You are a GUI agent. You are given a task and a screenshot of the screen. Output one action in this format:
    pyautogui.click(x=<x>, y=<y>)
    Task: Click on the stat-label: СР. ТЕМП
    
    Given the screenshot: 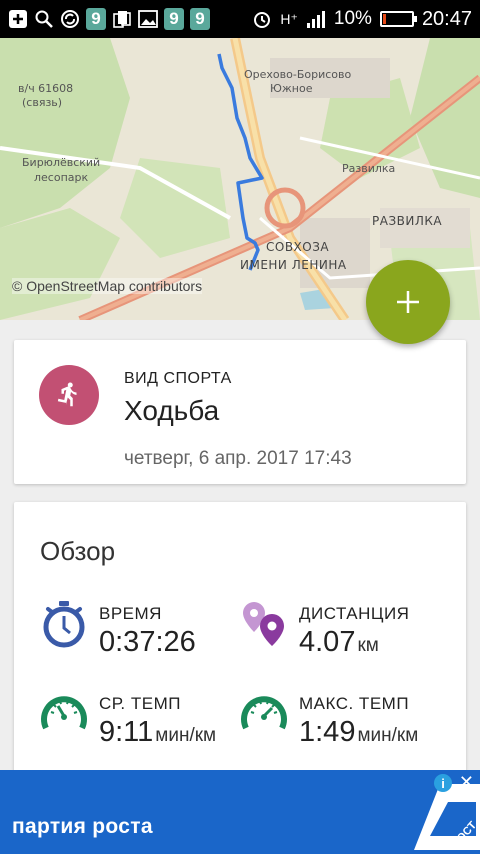 What is the action you would take?
    pyautogui.click(x=140, y=703)
    